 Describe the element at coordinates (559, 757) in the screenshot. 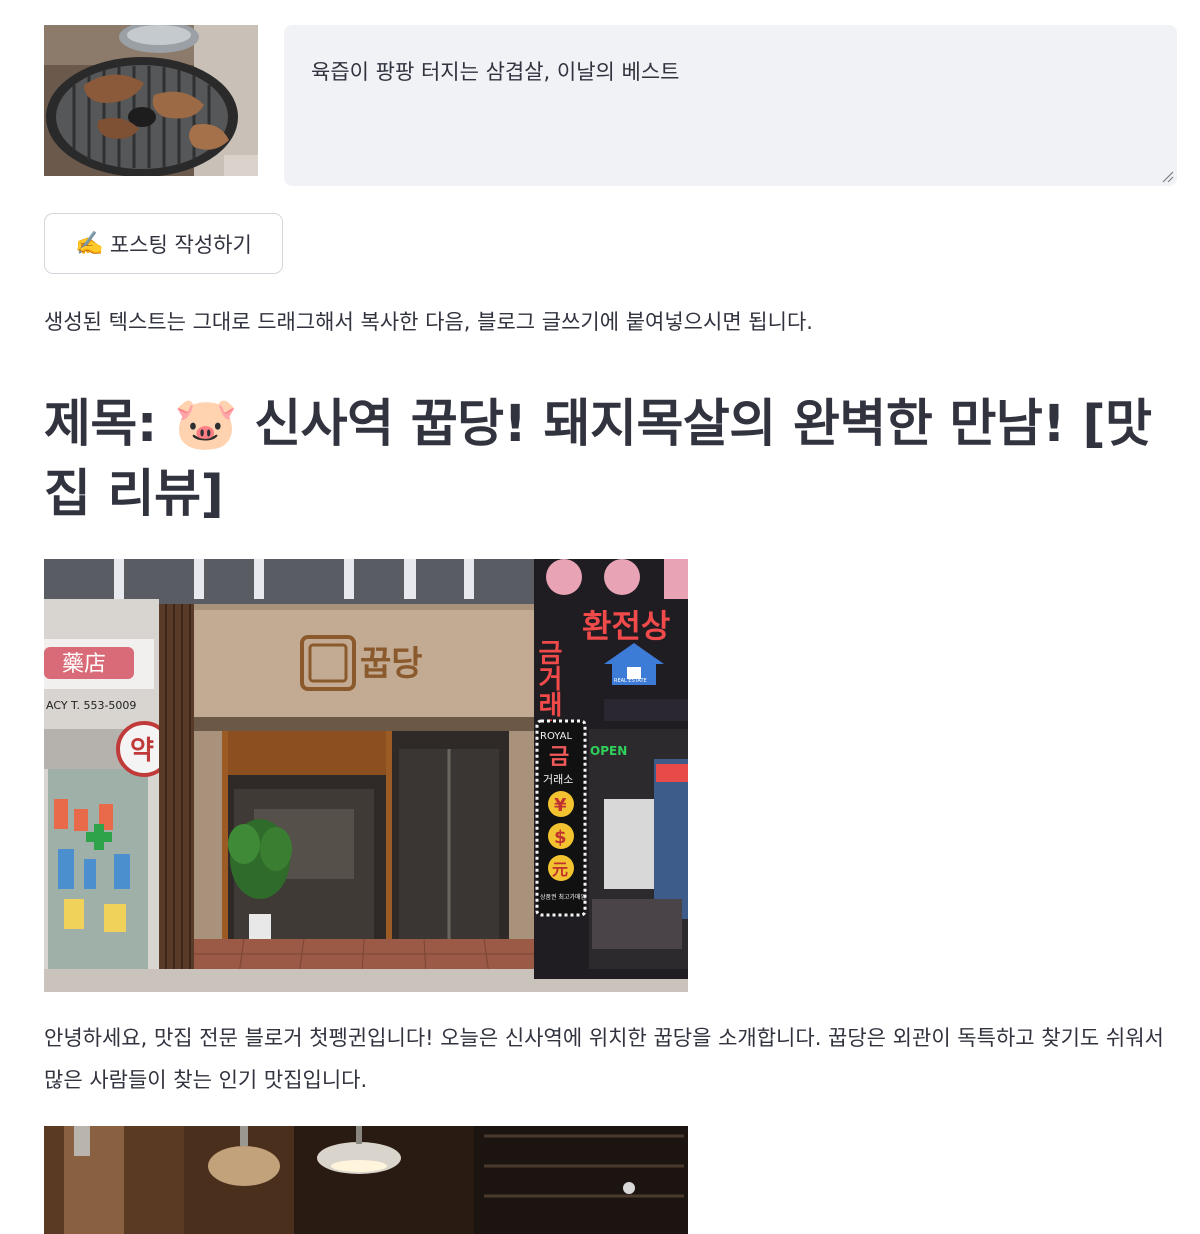

I see `royal-sign-gold: 금` at that location.